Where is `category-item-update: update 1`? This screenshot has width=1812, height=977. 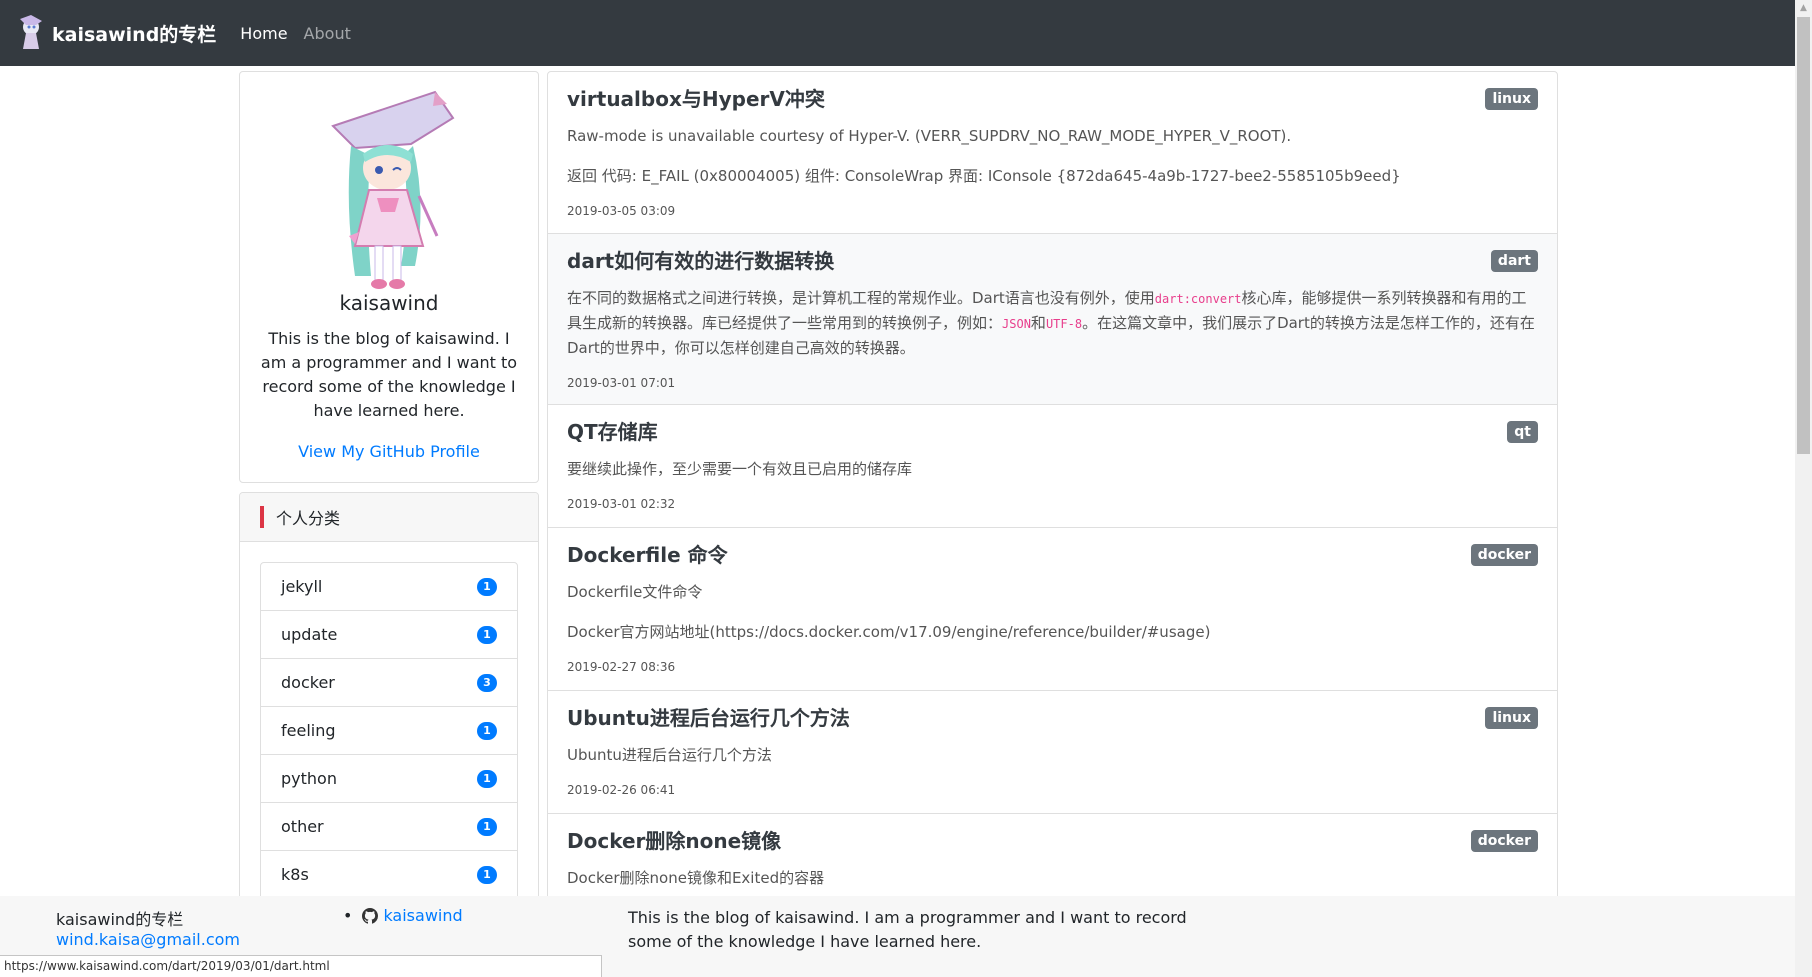
category-item-update: update 1 is located at coordinates (389, 635).